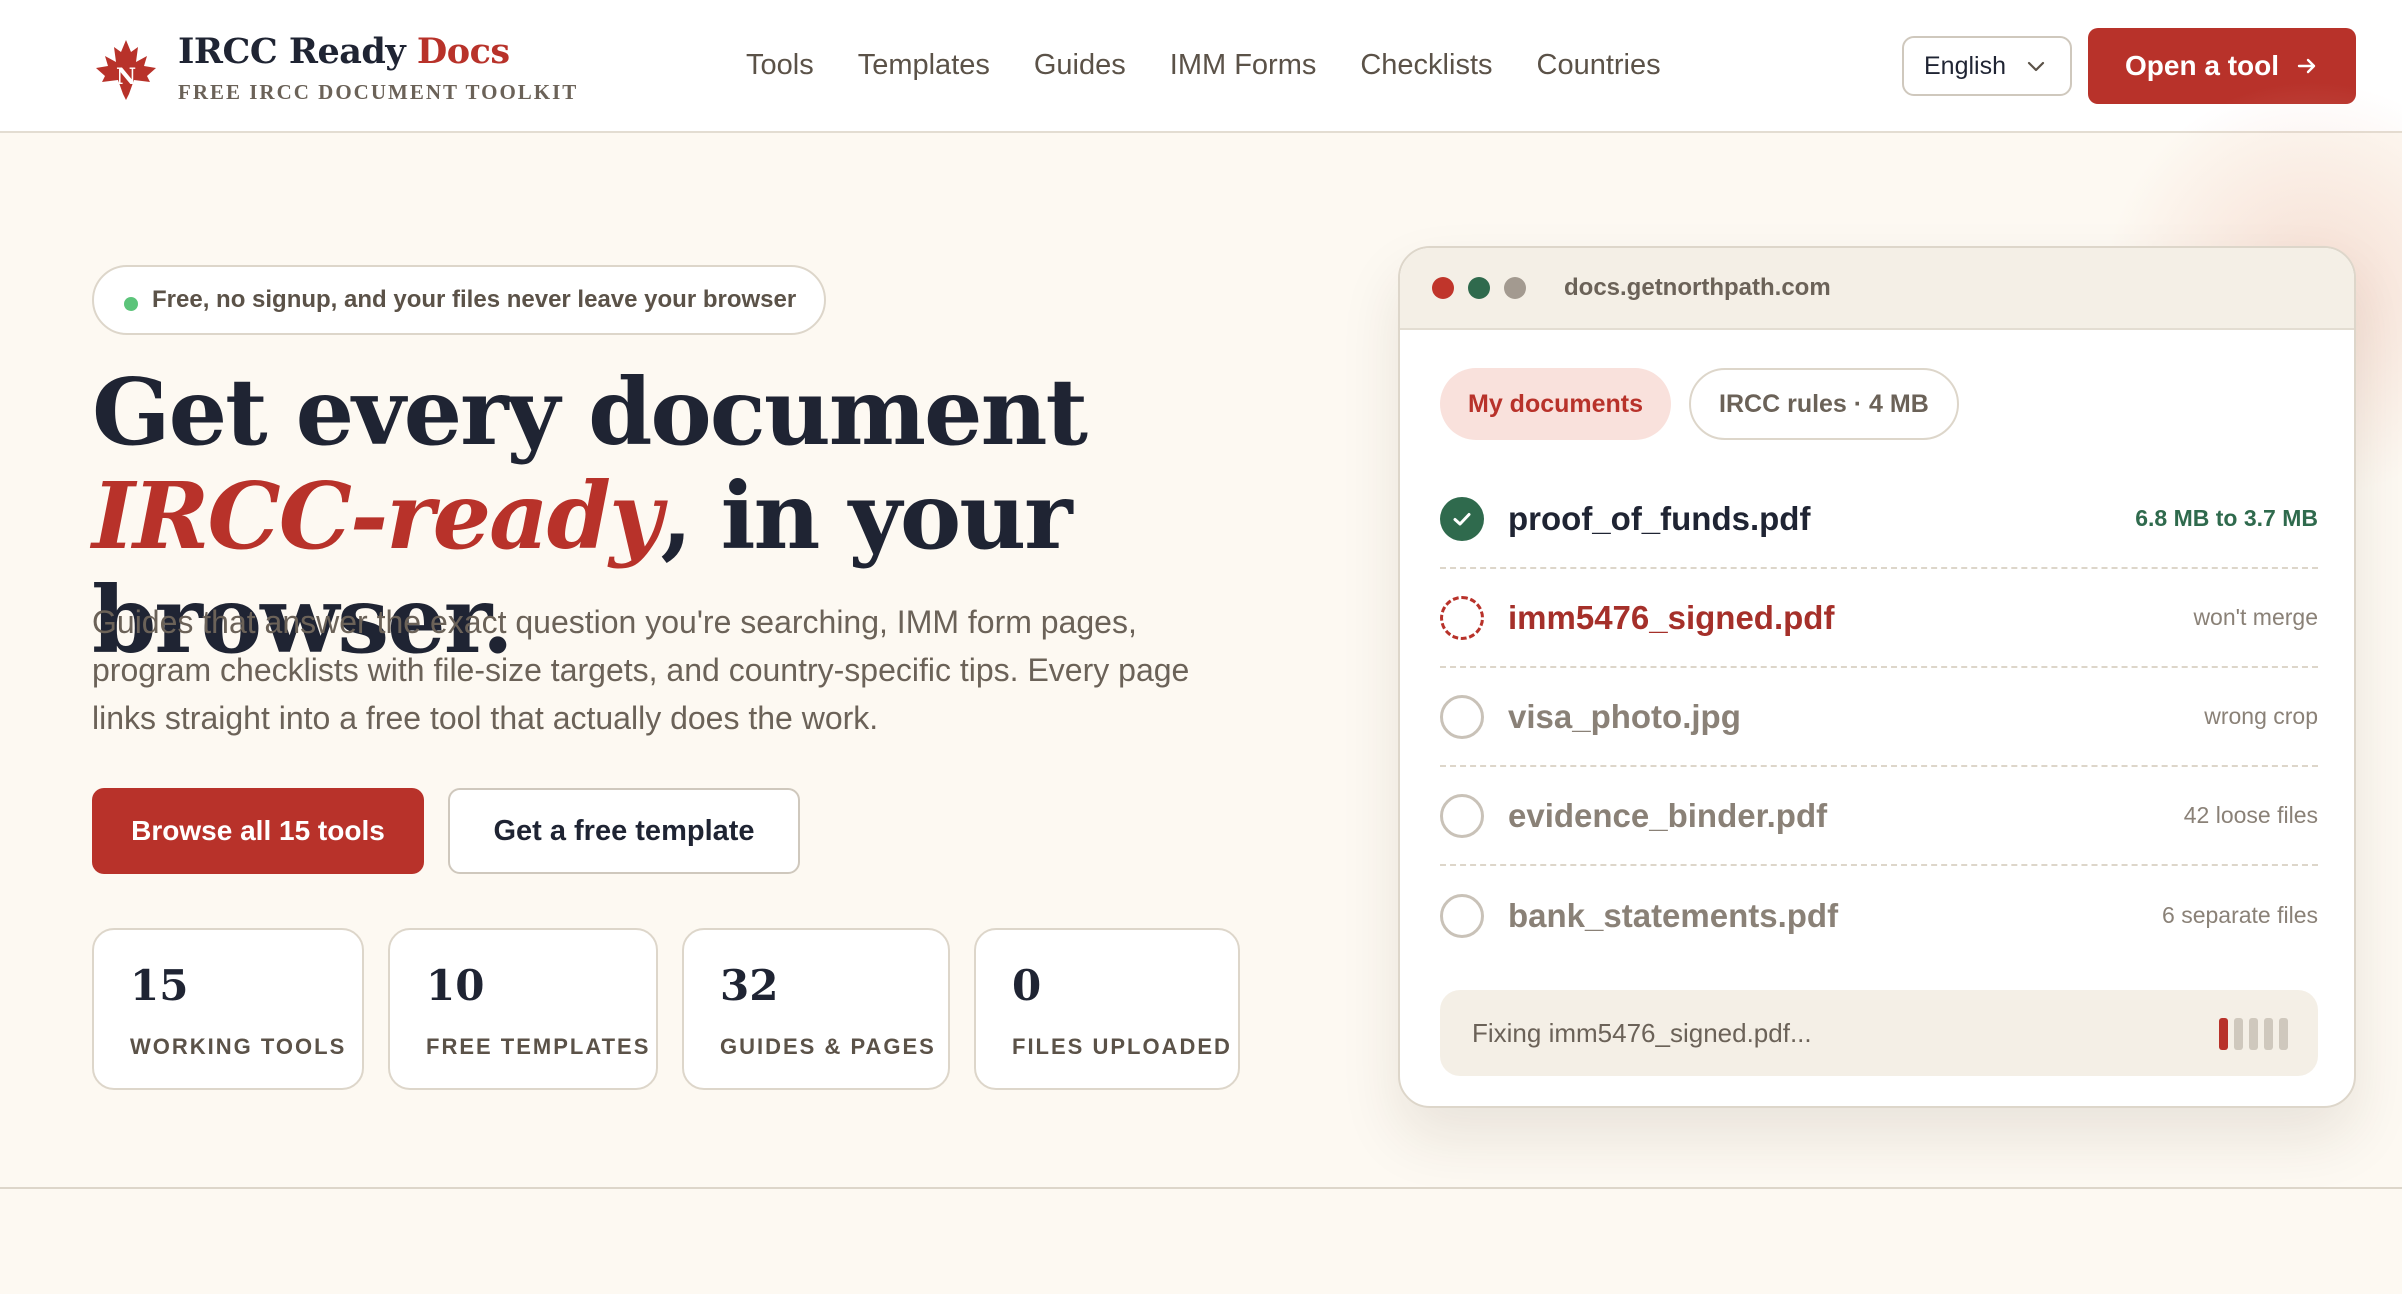  What do you see at coordinates (2250, 815) in the screenshot?
I see `file-note: 42 loose files` at bounding box center [2250, 815].